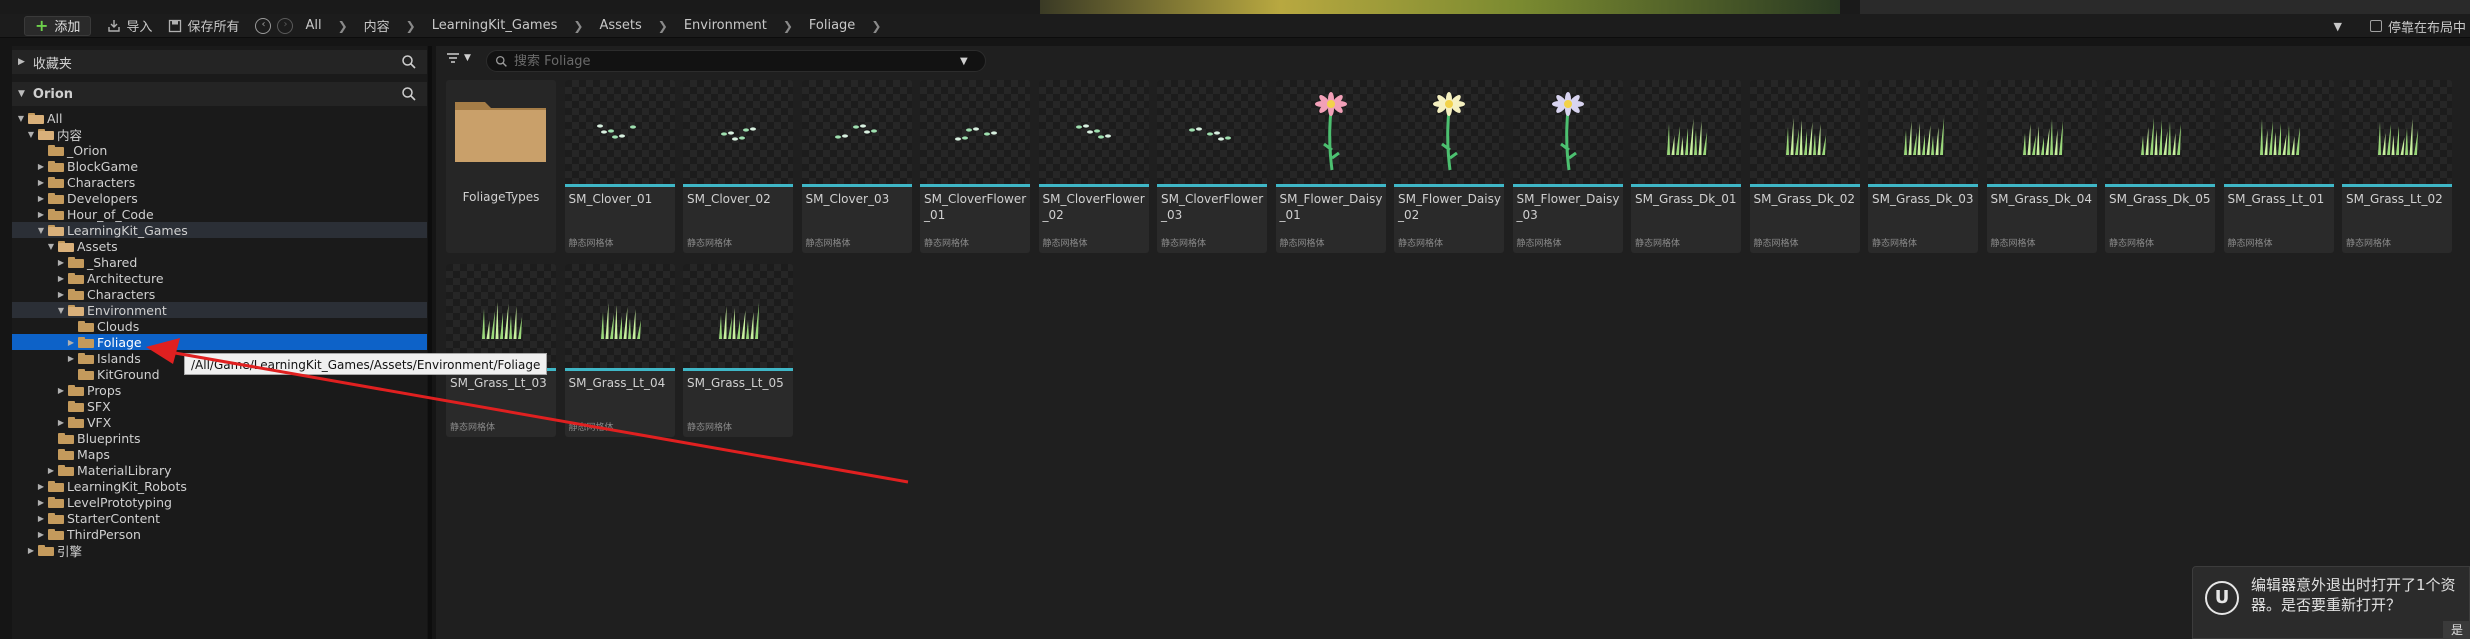 The width and height of the screenshot is (2470, 639). What do you see at coordinates (1330, 166) in the screenshot?
I see `asset-tile: SM_Flower_Daisy_01 静态网格体` at bounding box center [1330, 166].